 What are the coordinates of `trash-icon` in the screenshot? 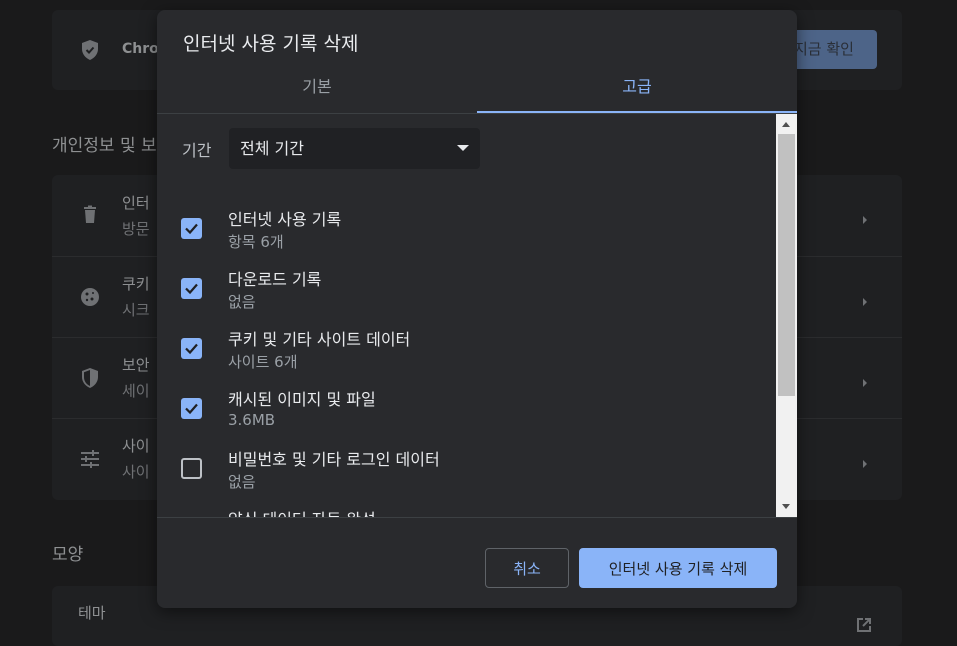 It's located at (90, 215).